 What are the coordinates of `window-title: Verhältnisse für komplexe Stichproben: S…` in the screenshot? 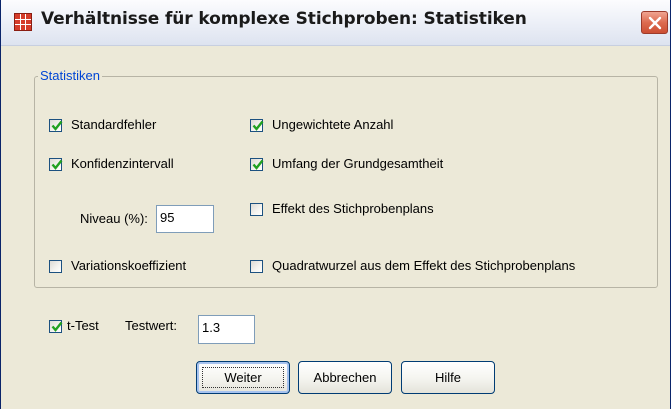 It's located at (284, 19).